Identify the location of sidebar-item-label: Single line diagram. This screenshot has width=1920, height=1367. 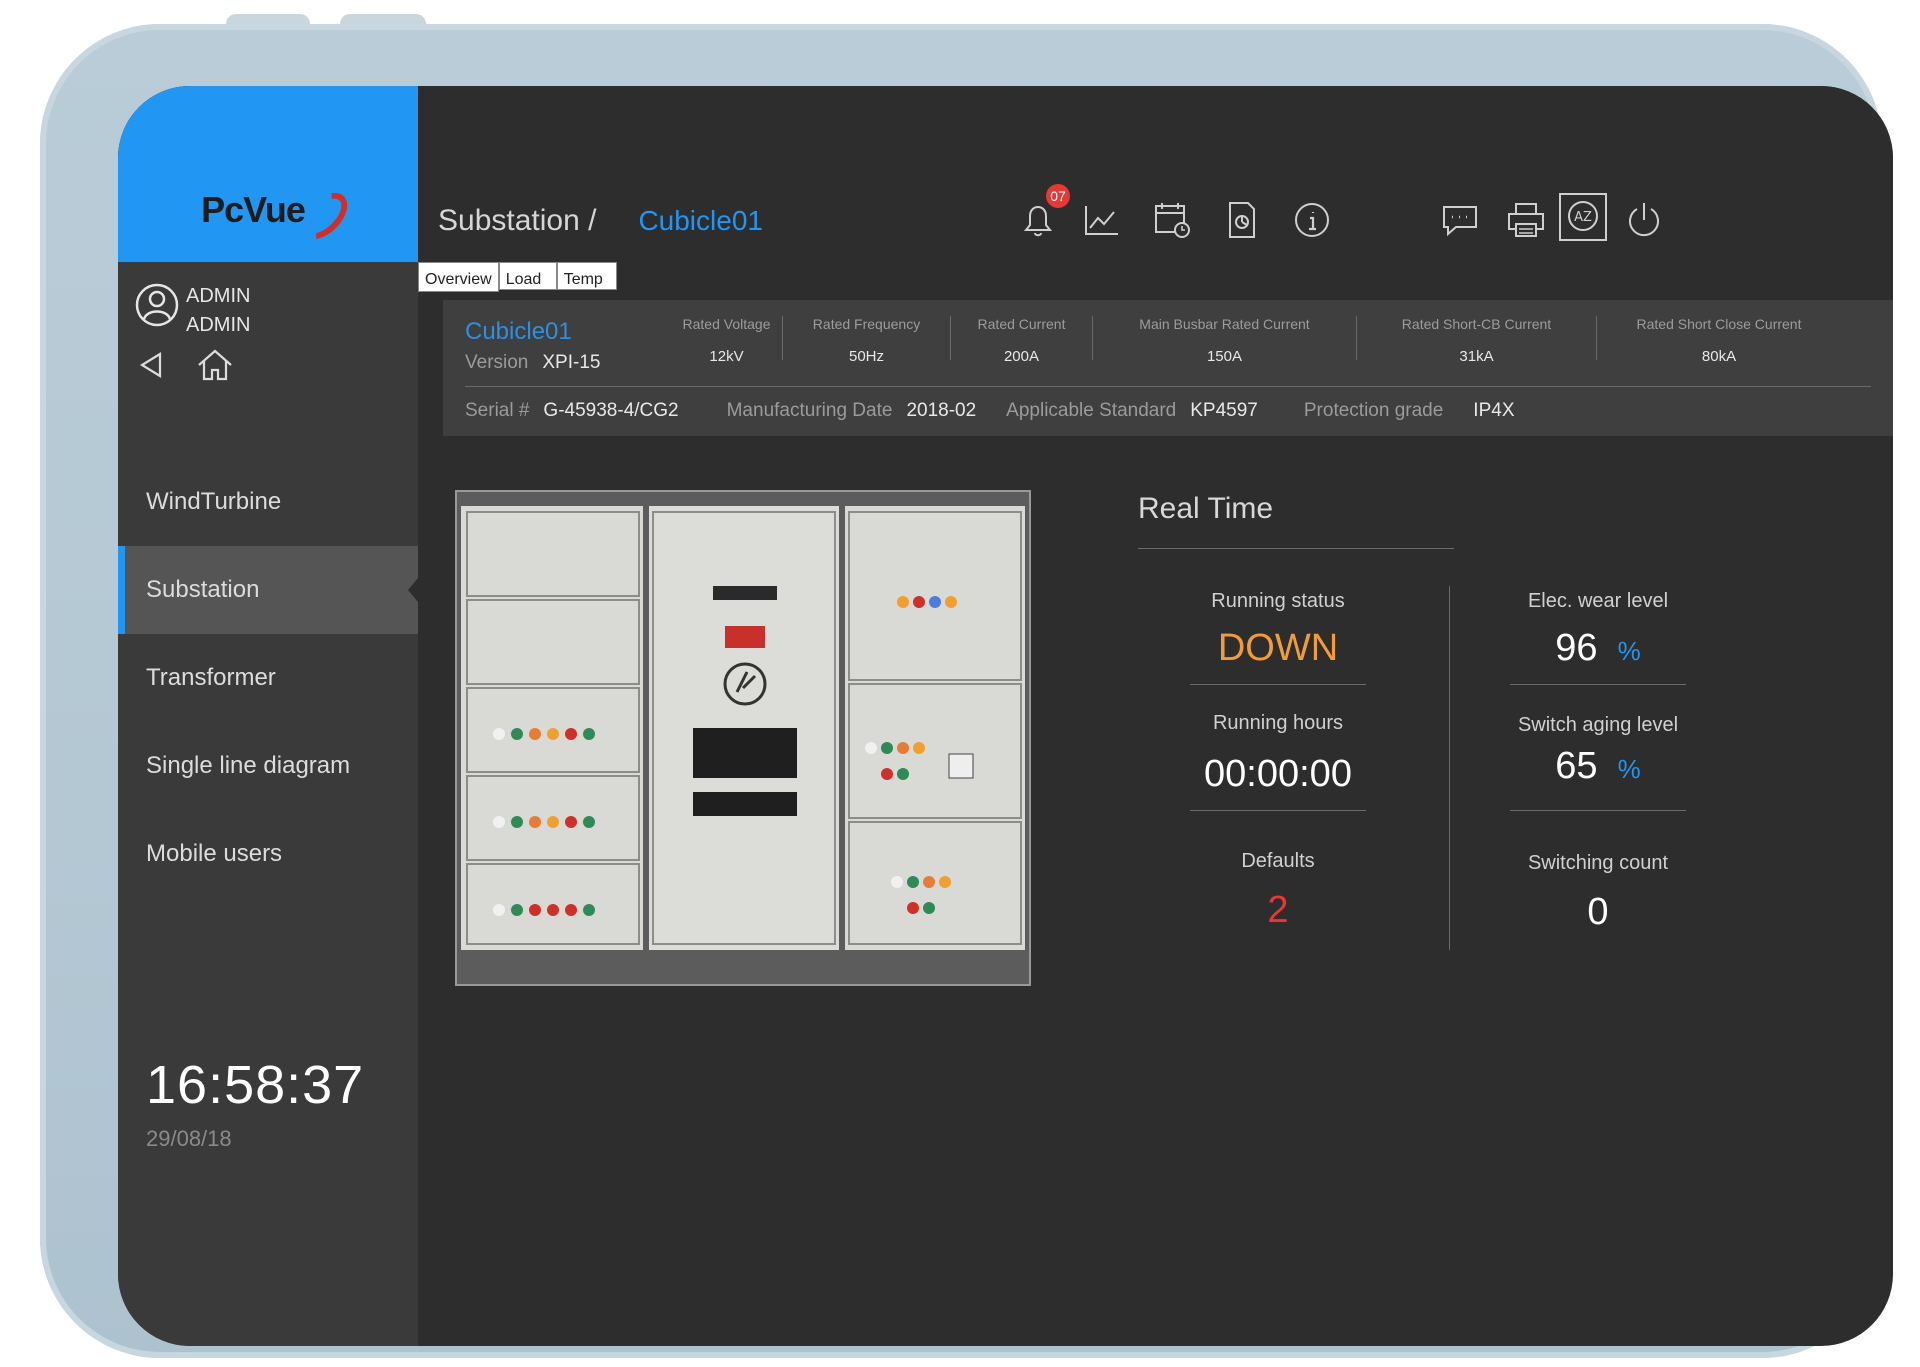
(248, 765).